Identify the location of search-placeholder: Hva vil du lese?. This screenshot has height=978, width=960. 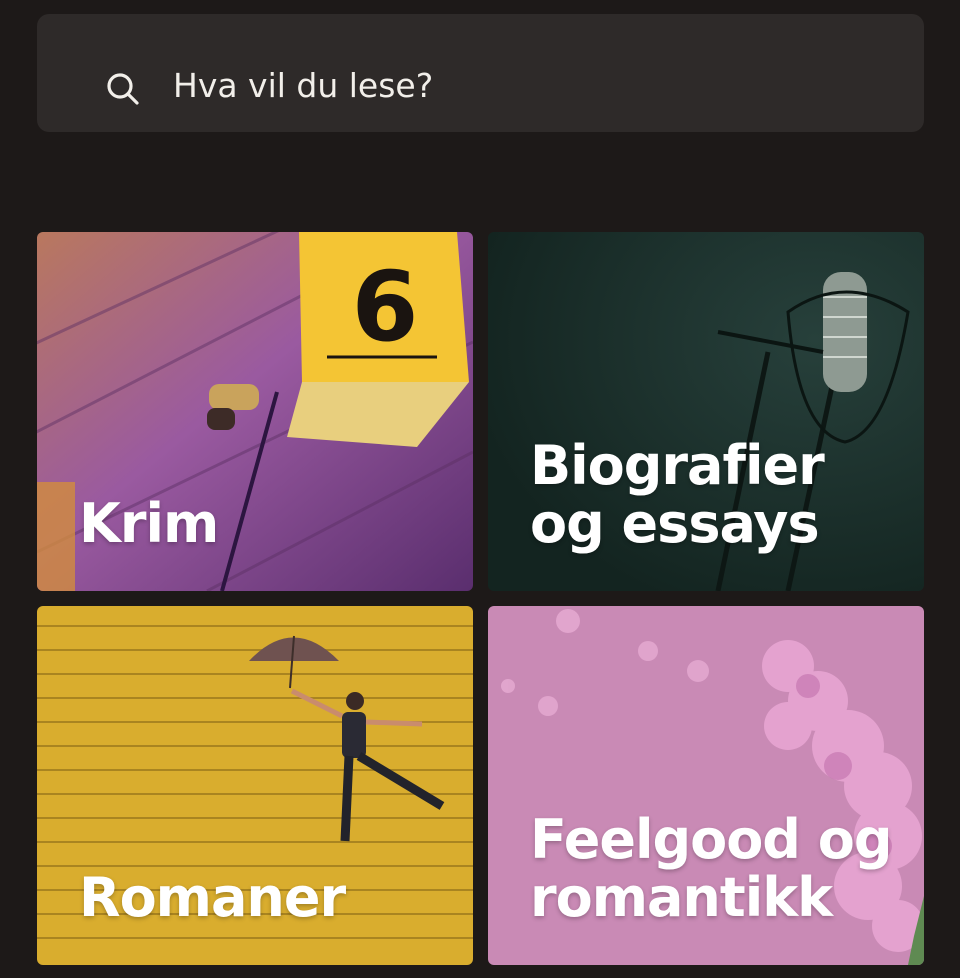
(303, 85).